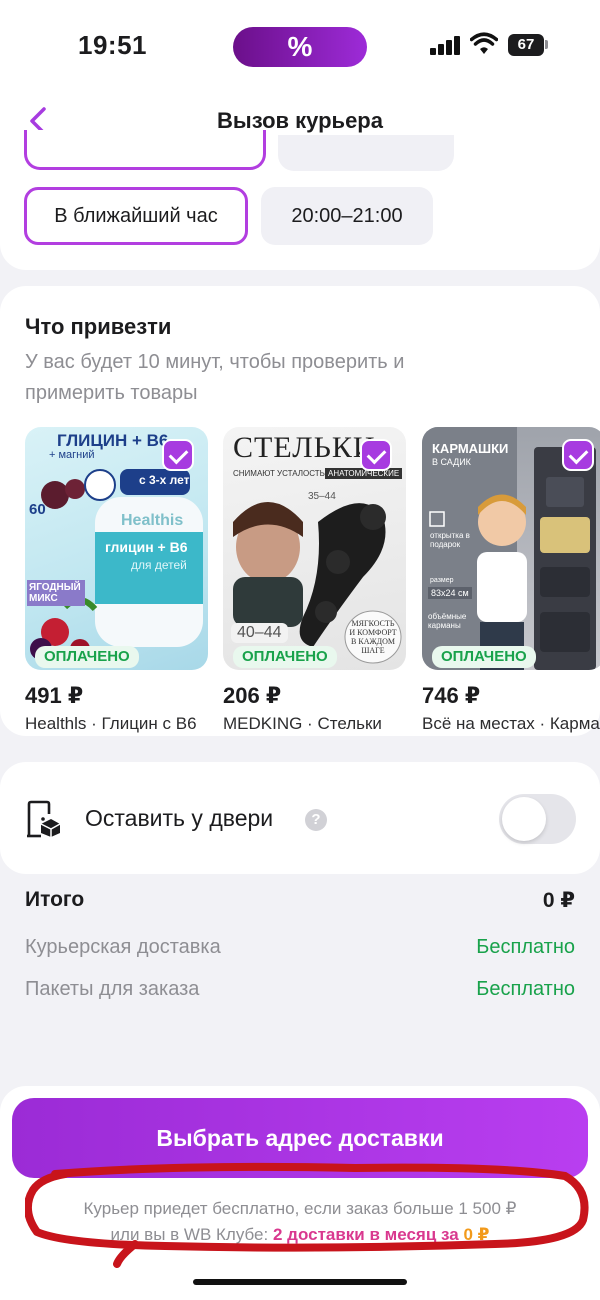 This screenshot has width=600, height=1300. I want to click on time-slot-chip-previous, so click(145, 150).